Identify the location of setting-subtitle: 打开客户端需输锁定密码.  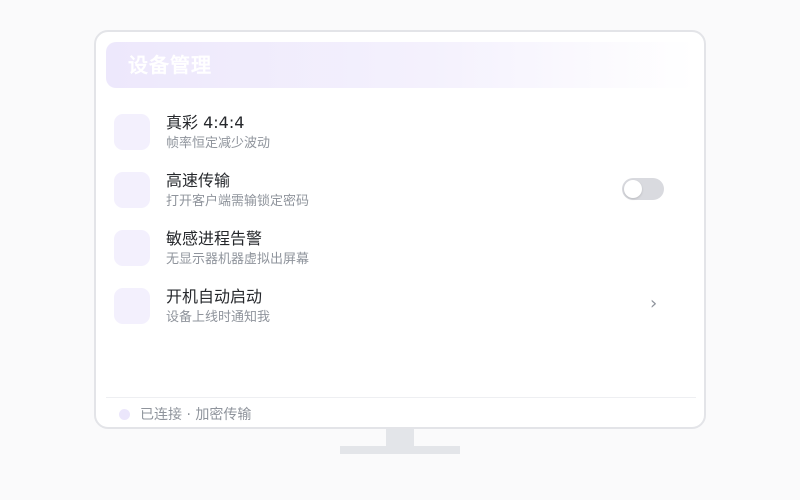
(238, 201).